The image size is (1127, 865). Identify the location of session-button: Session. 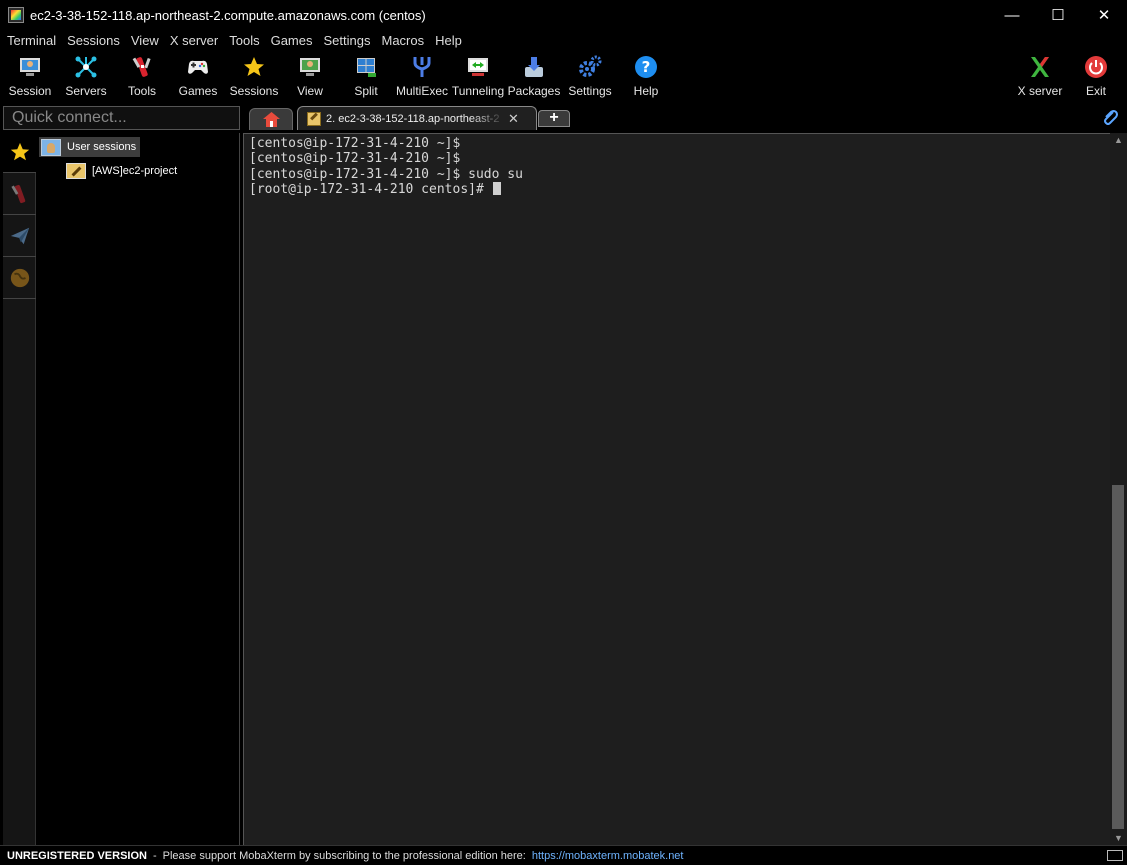
(30, 76).